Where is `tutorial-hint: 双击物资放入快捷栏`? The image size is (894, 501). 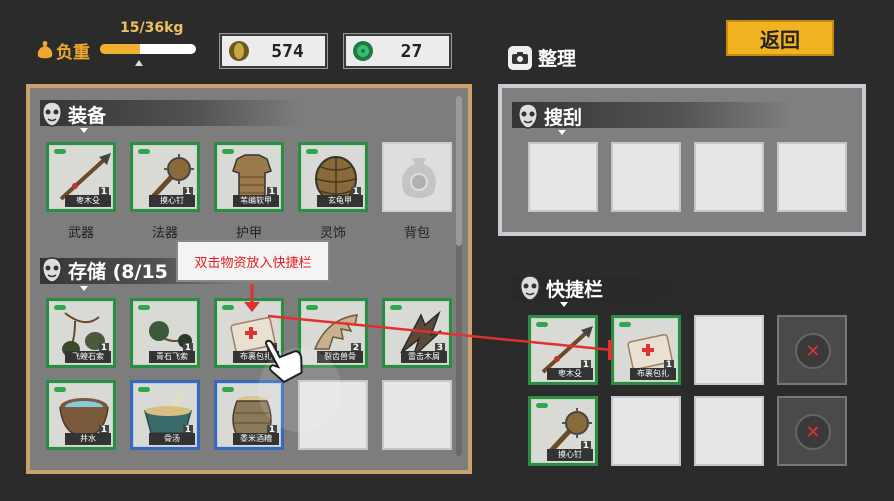
tutorial-hint: 双击物资放入快捷栏 is located at coordinates (253, 261).